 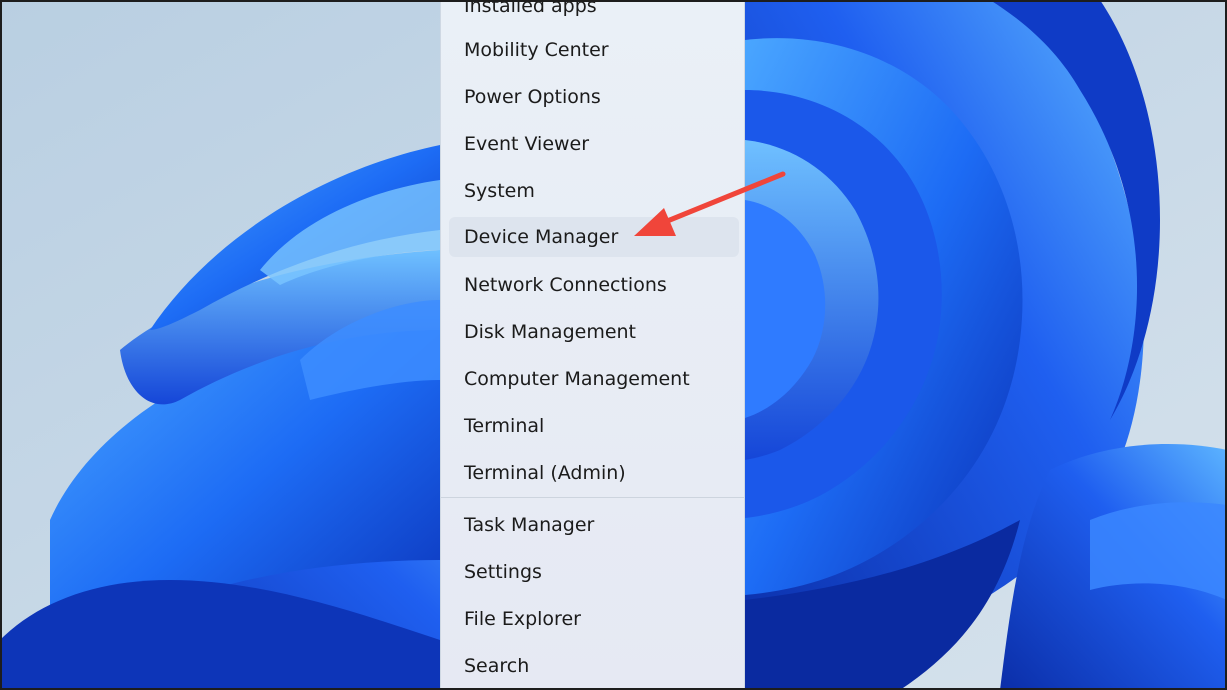 I want to click on menu-item-network-connections: Network Connections, so click(x=594, y=285).